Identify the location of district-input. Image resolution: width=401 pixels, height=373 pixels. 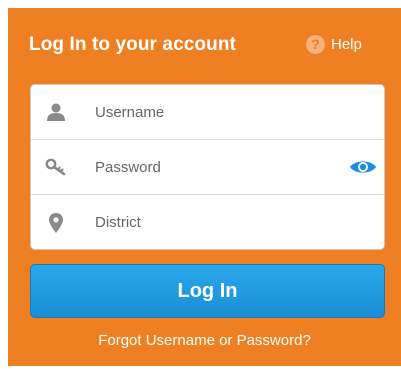
(215, 222).